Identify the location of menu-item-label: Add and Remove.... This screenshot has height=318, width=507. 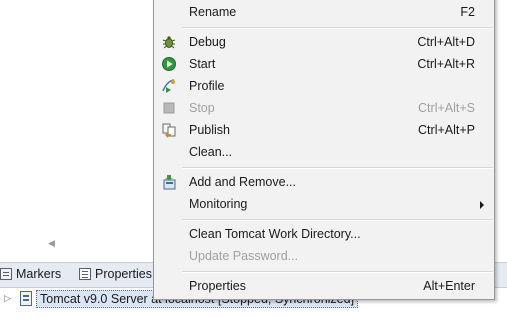
(243, 182).